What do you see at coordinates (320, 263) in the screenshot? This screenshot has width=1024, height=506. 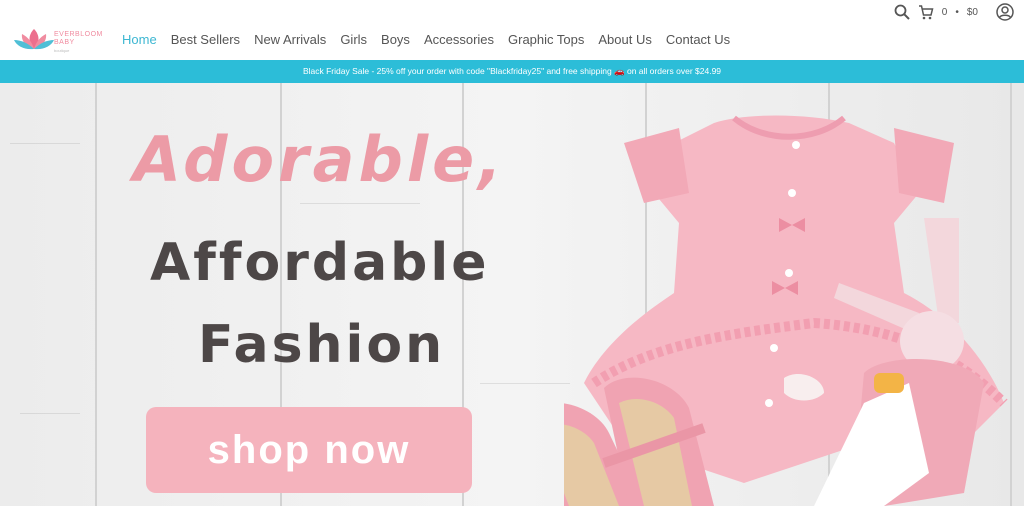 I see `hero-headline-2: Affordable` at bounding box center [320, 263].